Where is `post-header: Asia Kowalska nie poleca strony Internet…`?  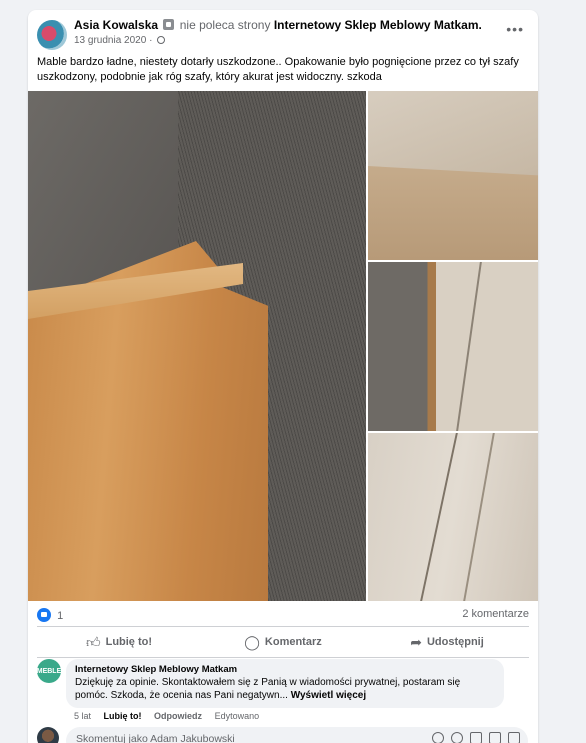 post-header: Asia Kowalska nie poleca strony Internet… is located at coordinates (283, 32).